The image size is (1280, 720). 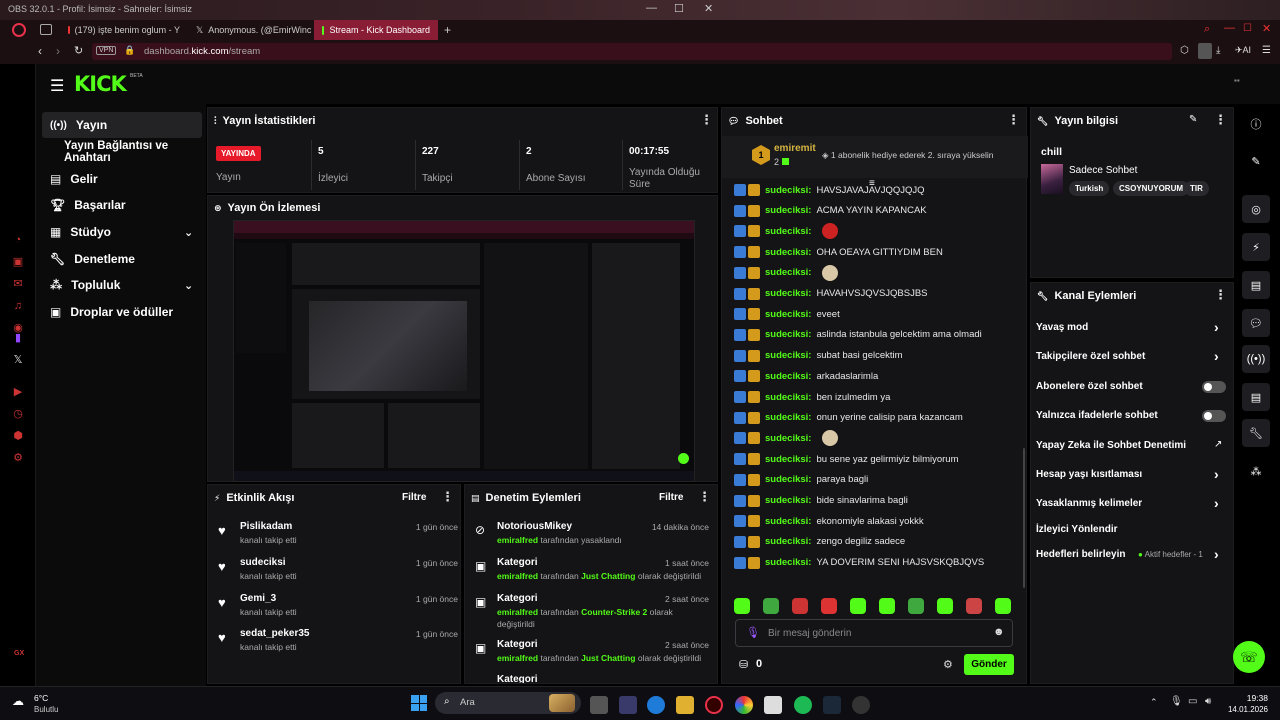 What do you see at coordinates (999, 632) in the screenshot?
I see `emoji-icon: ☻` at bounding box center [999, 632].